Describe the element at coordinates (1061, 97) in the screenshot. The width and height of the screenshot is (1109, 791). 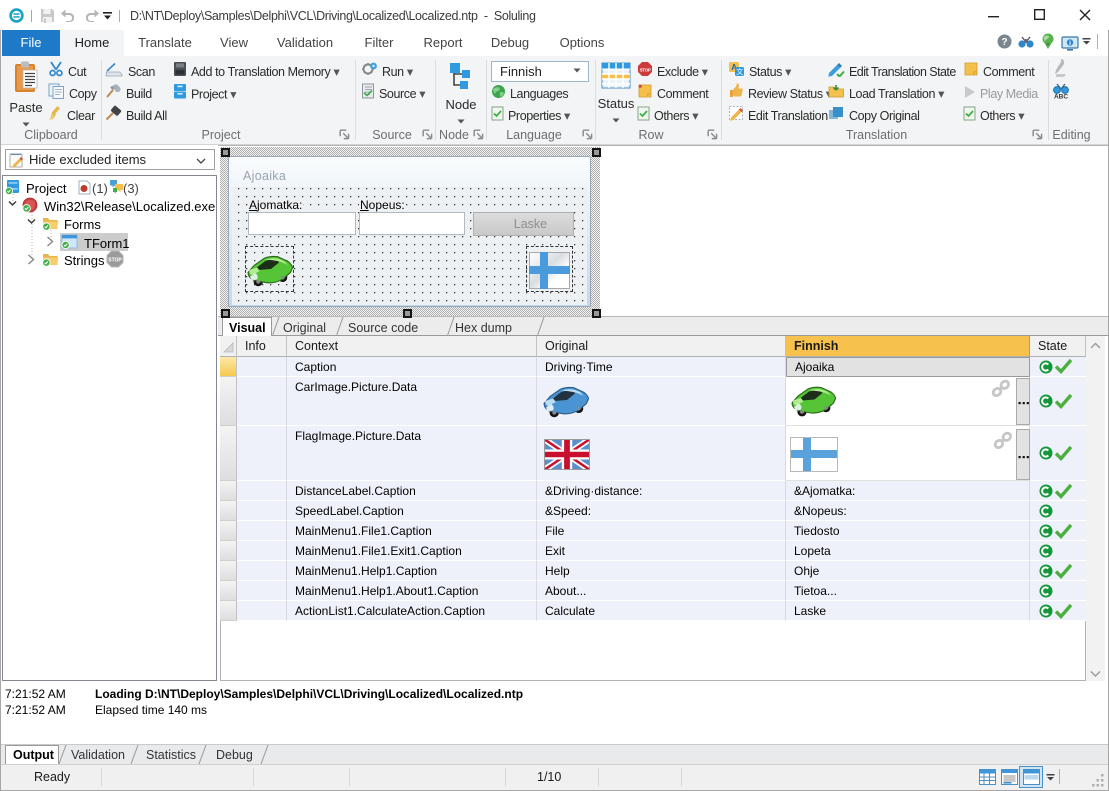
I see `svg-text: ABC` at that location.